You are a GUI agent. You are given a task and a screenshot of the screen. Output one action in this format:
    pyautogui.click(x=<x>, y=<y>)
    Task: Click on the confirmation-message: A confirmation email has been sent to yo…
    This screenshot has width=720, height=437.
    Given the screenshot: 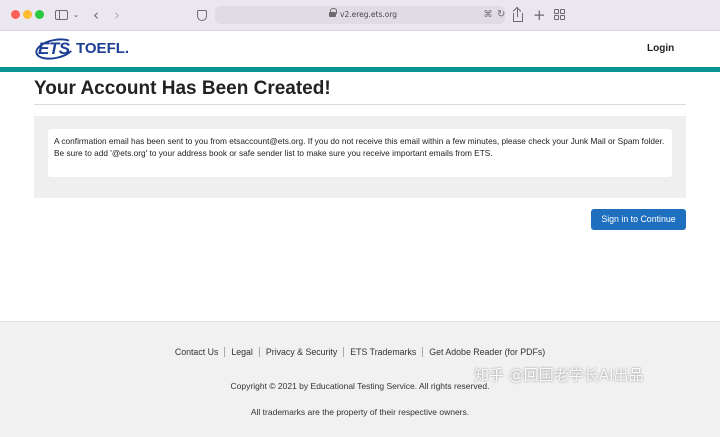 What is the action you would take?
    pyautogui.click(x=359, y=147)
    